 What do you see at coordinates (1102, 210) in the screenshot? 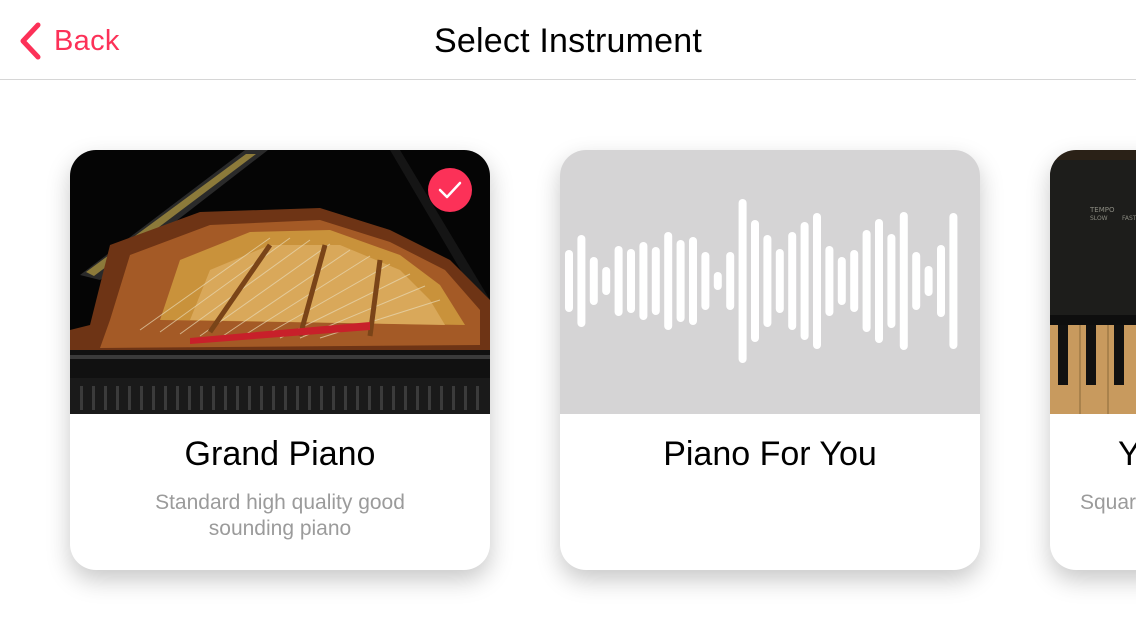
I see `svg-text: TEMPO` at bounding box center [1102, 210].